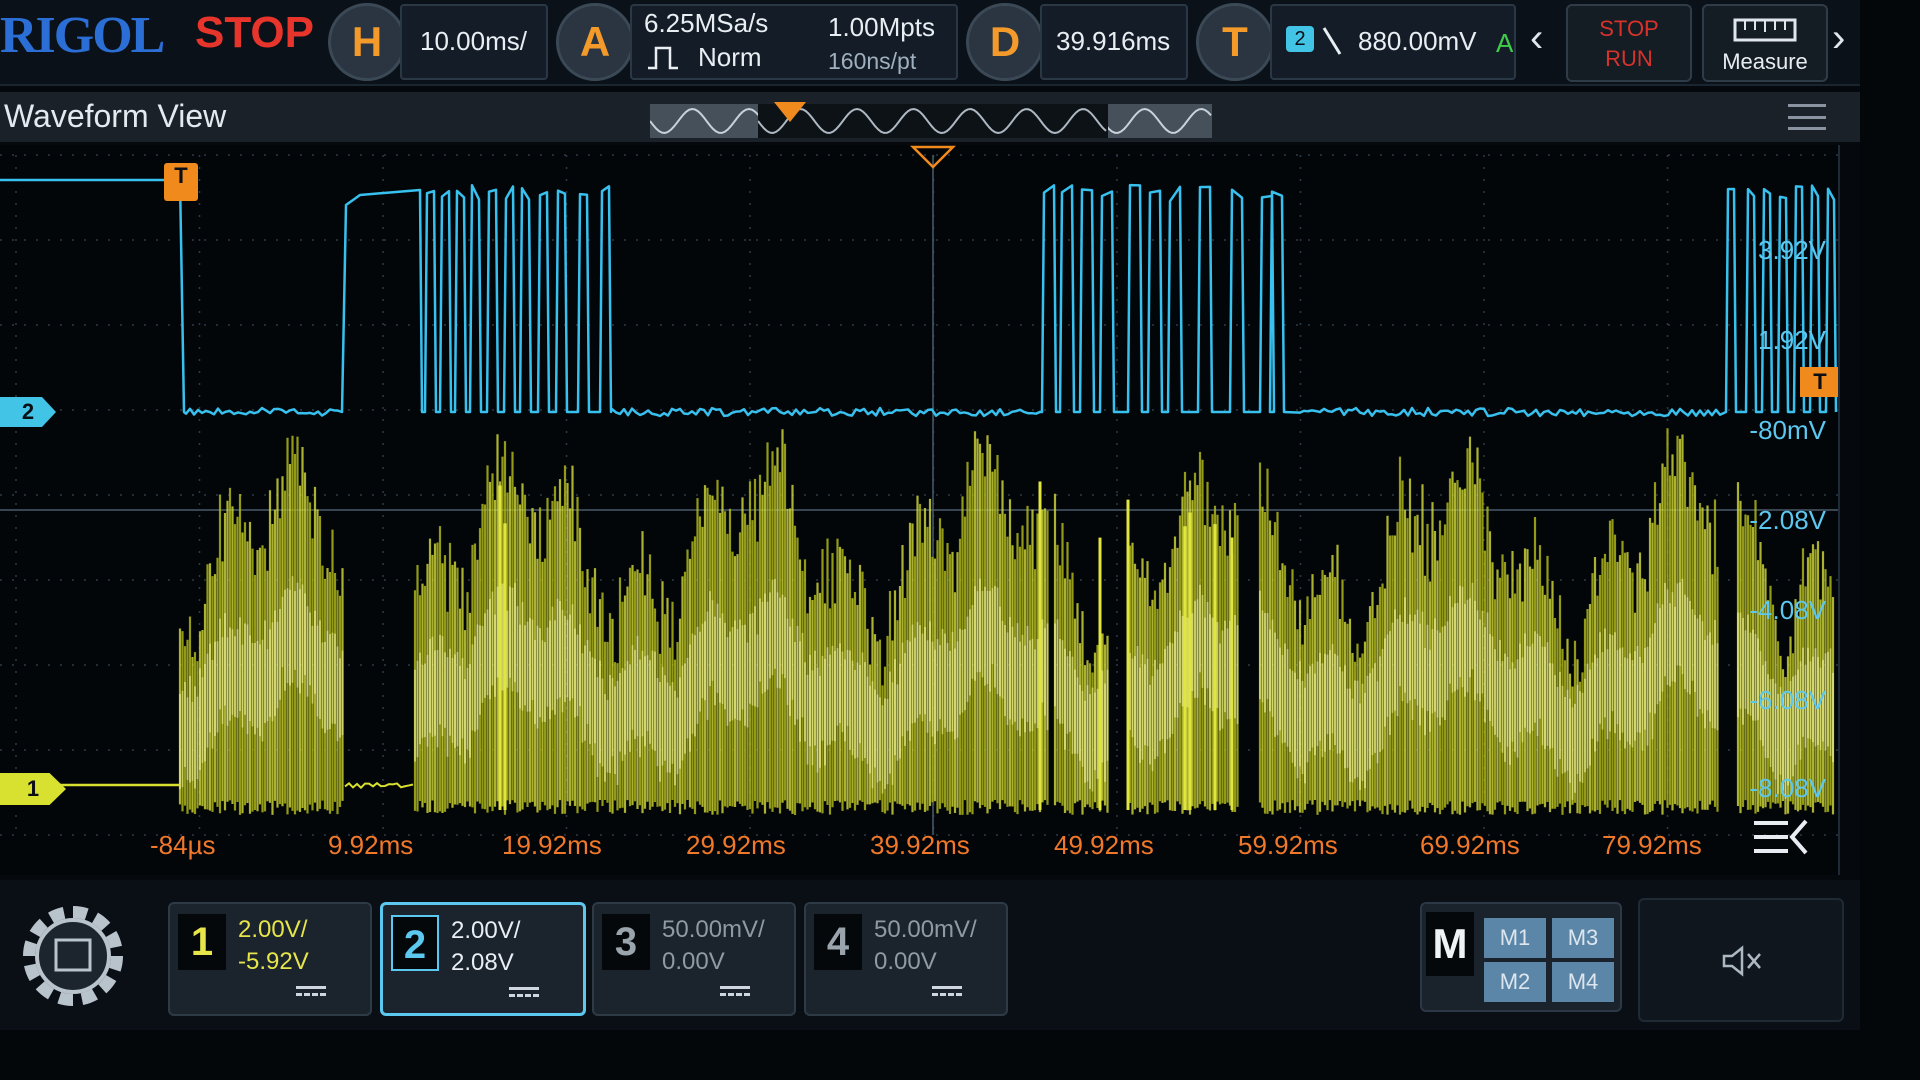 Image resolution: width=1920 pixels, height=1080 pixels. What do you see at coordinates (1765, 30) in the screenshot?
I see `ruler-icon` at bounding box center [1765, 30].